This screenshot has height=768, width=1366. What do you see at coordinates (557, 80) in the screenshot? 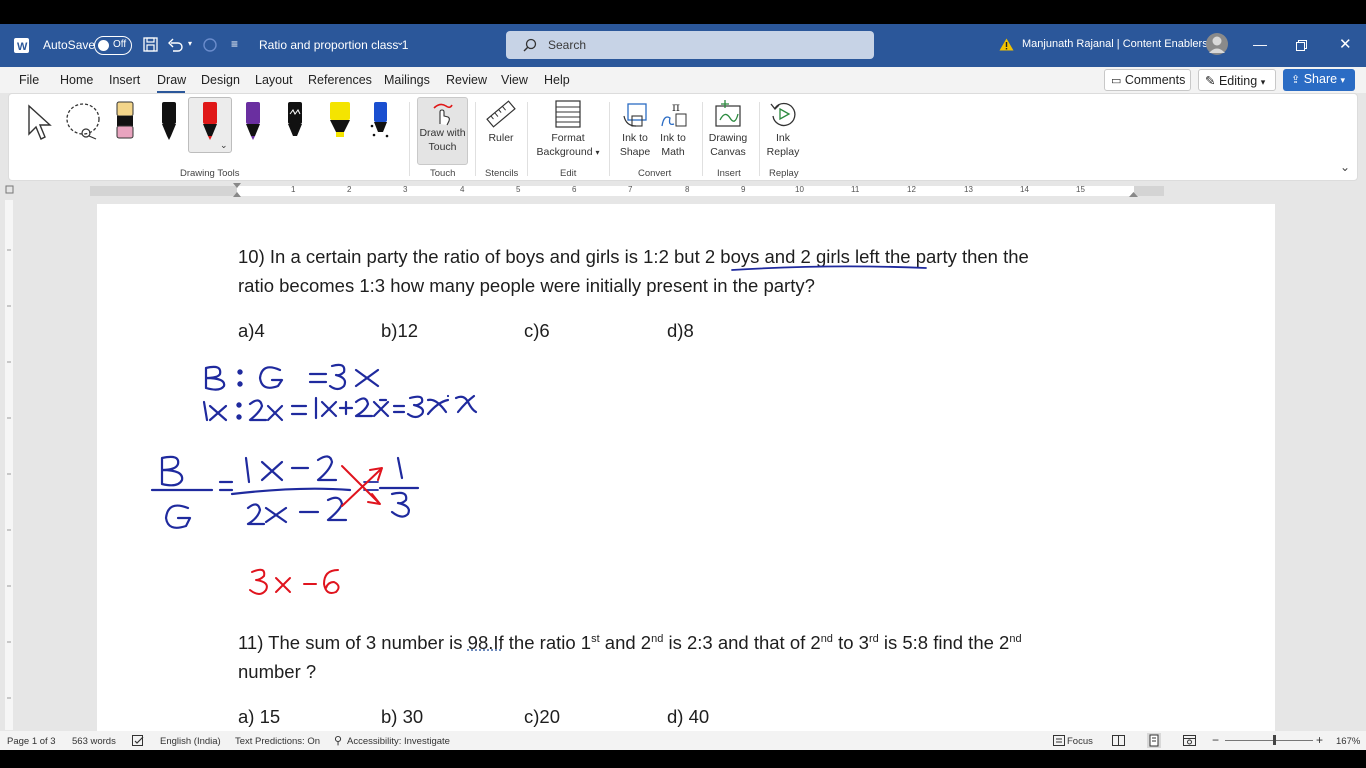
I see `tab-help: Help` at bounding box center [557, 80].